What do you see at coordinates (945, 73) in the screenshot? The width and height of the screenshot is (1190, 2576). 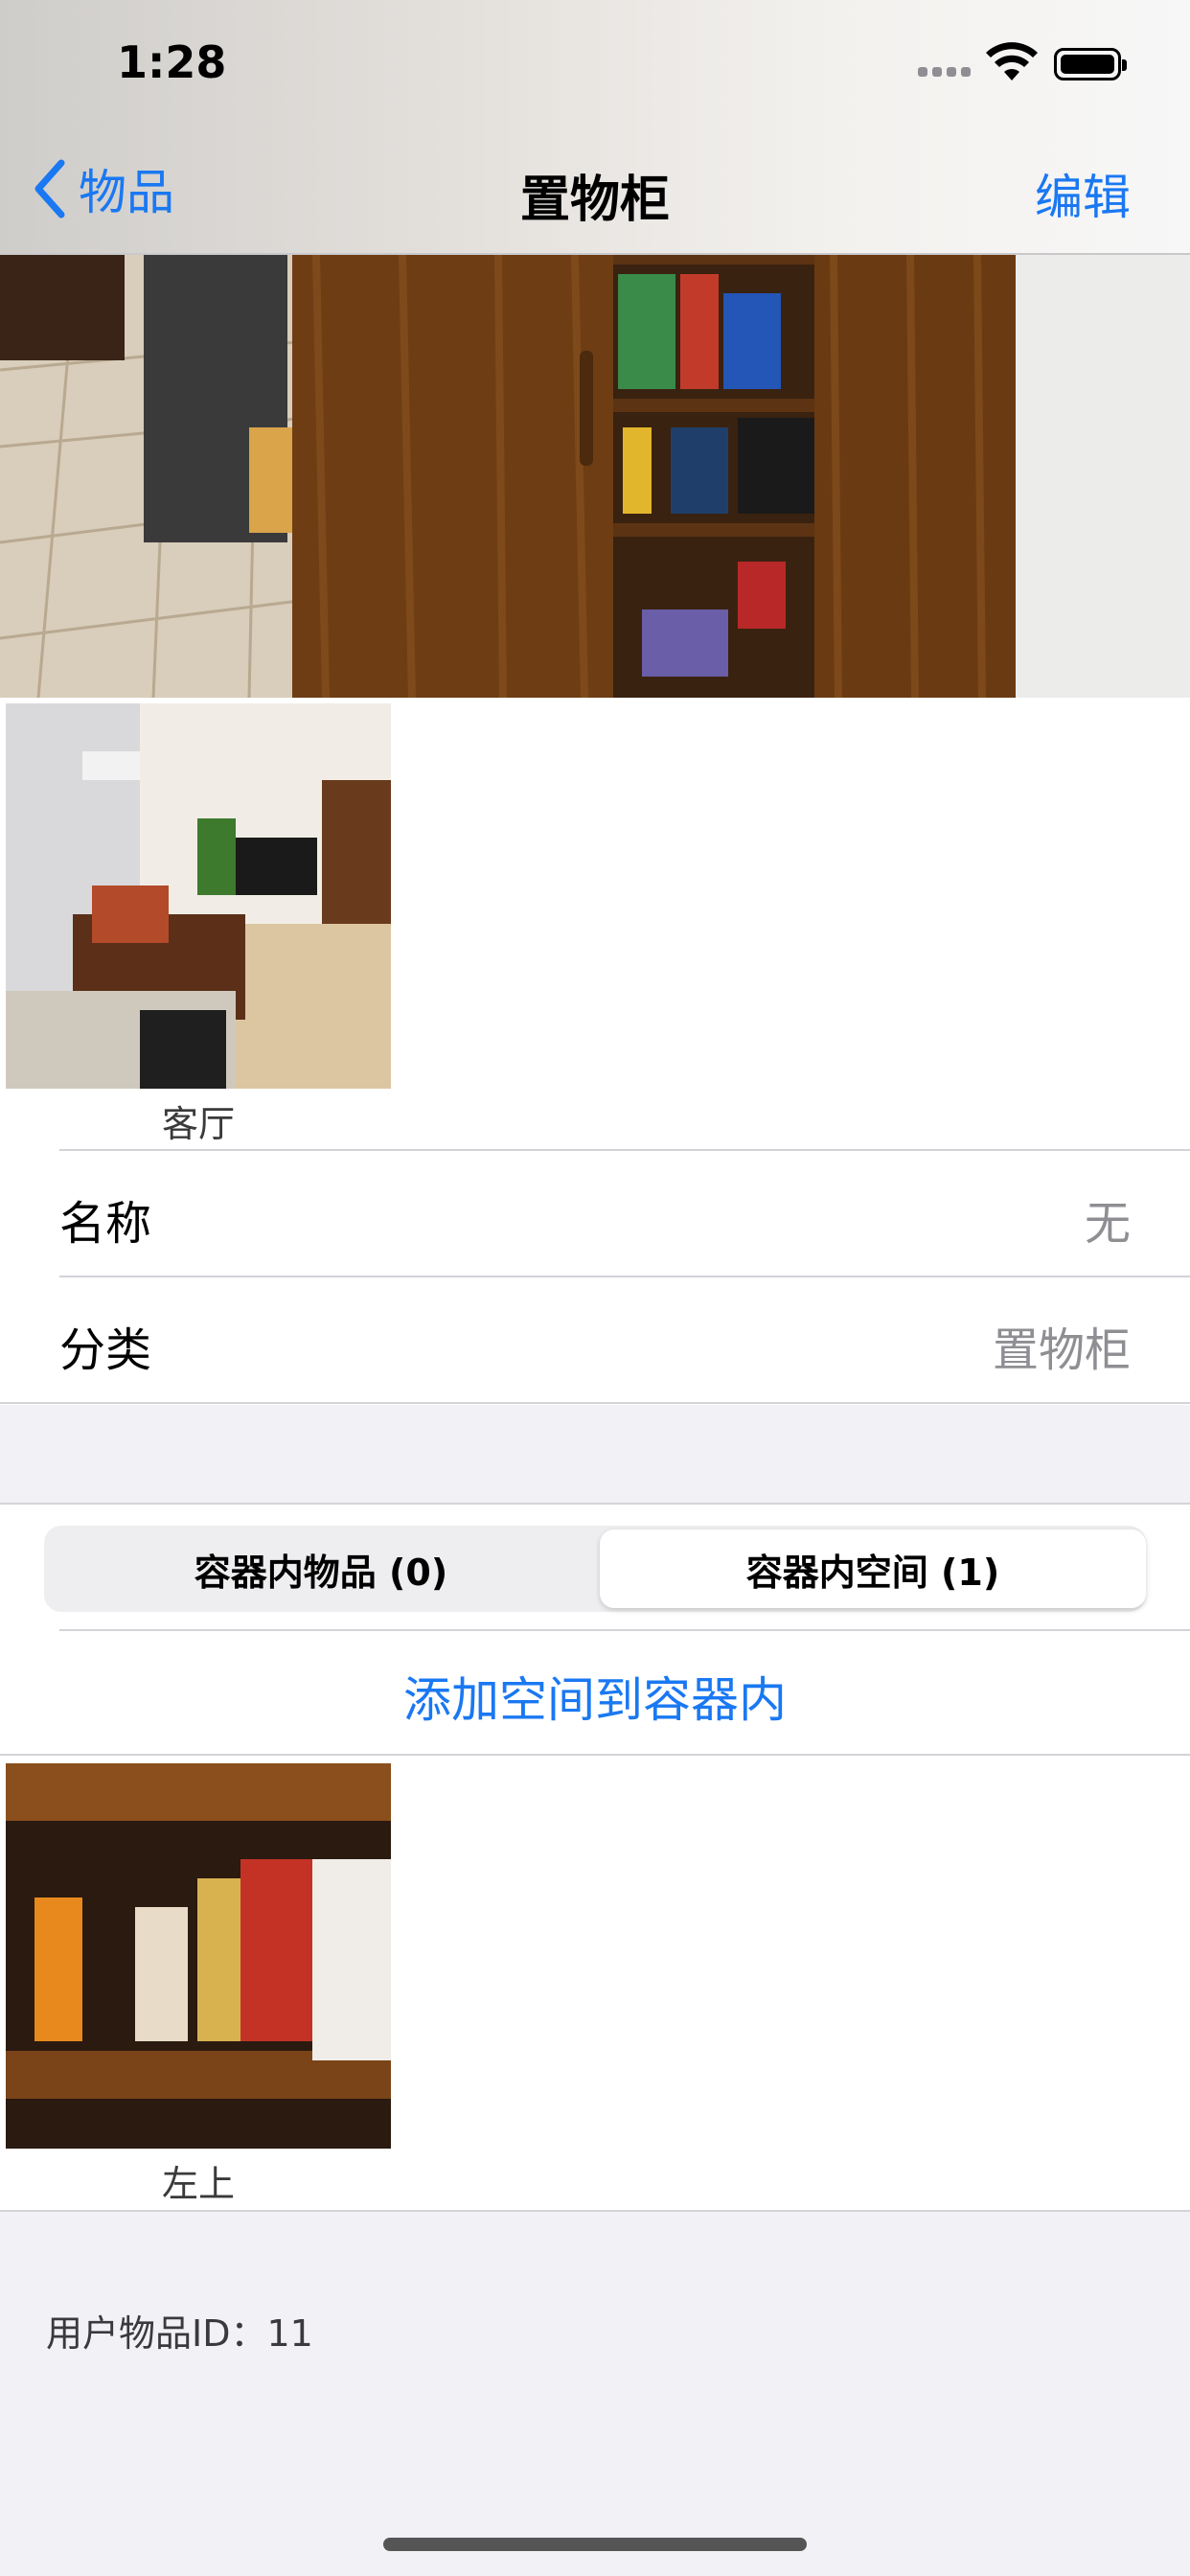 I see `cellular-signal-icon` at bounding box center [945, 73].